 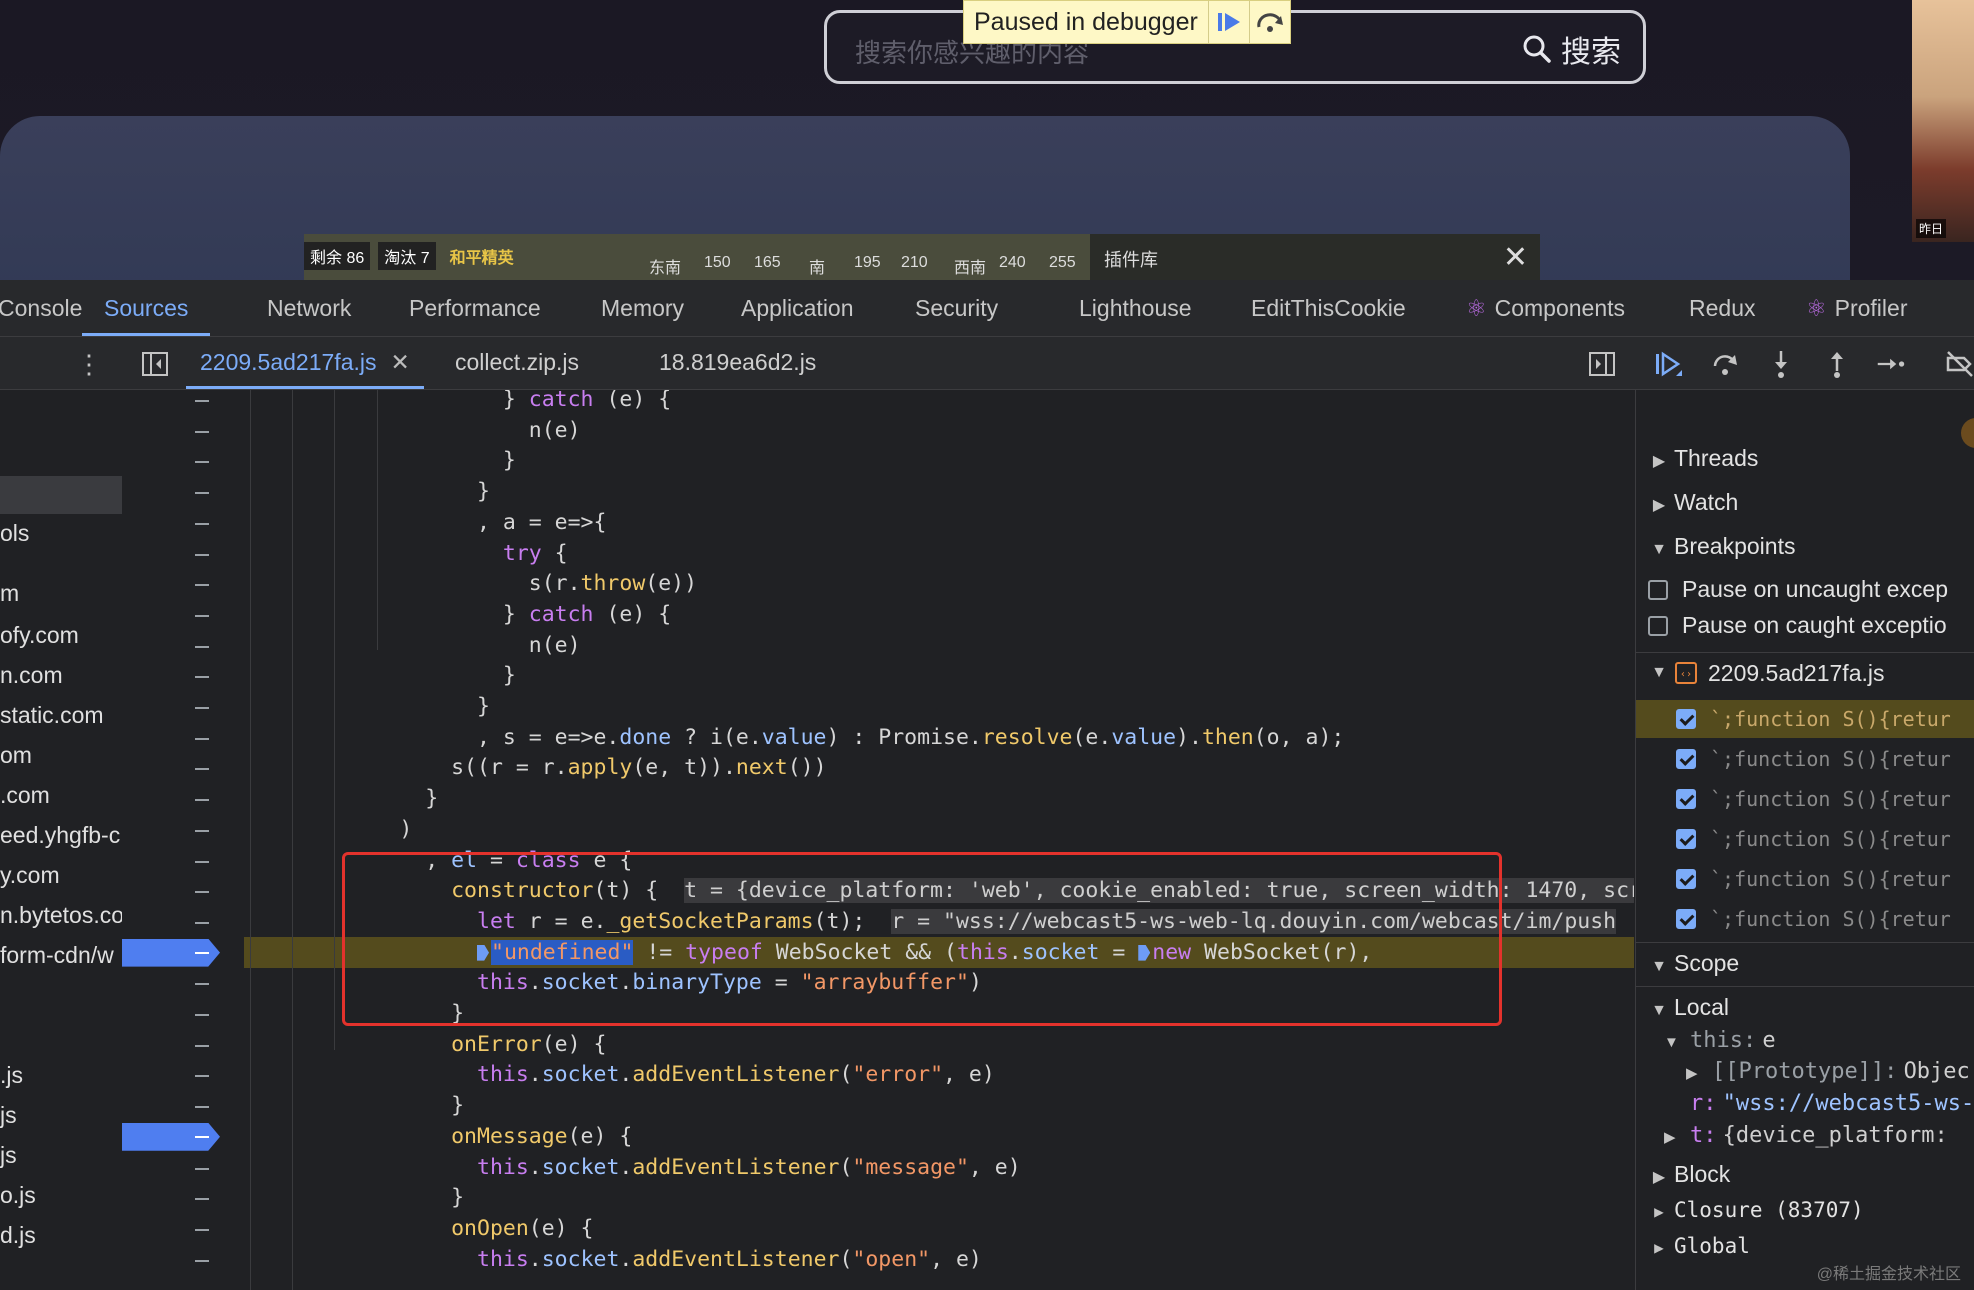 I want to click on resume-button, so click(x=1228, y=22).